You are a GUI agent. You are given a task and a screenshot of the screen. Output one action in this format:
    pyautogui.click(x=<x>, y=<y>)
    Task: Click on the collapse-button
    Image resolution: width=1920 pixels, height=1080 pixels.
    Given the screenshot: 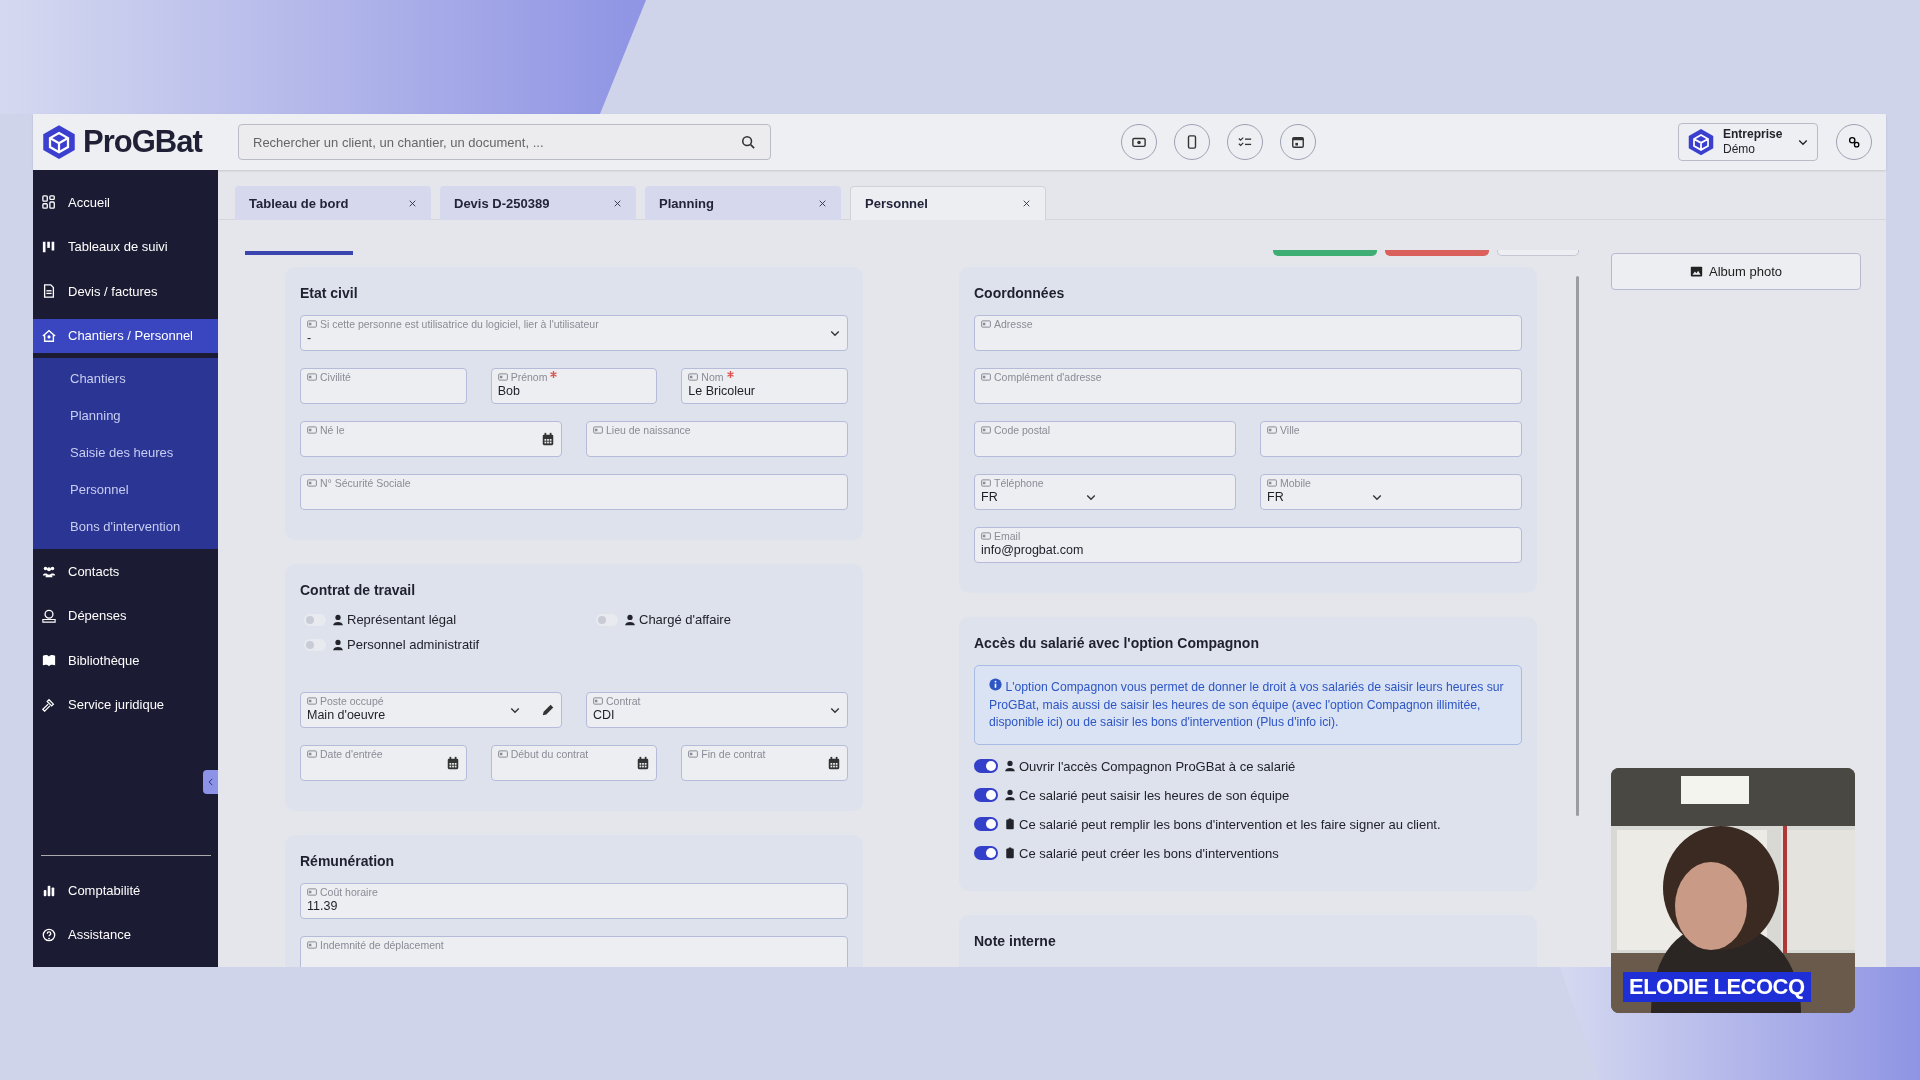 What is the action you would take?
    pyautogui.click(x=210, y=782)
    